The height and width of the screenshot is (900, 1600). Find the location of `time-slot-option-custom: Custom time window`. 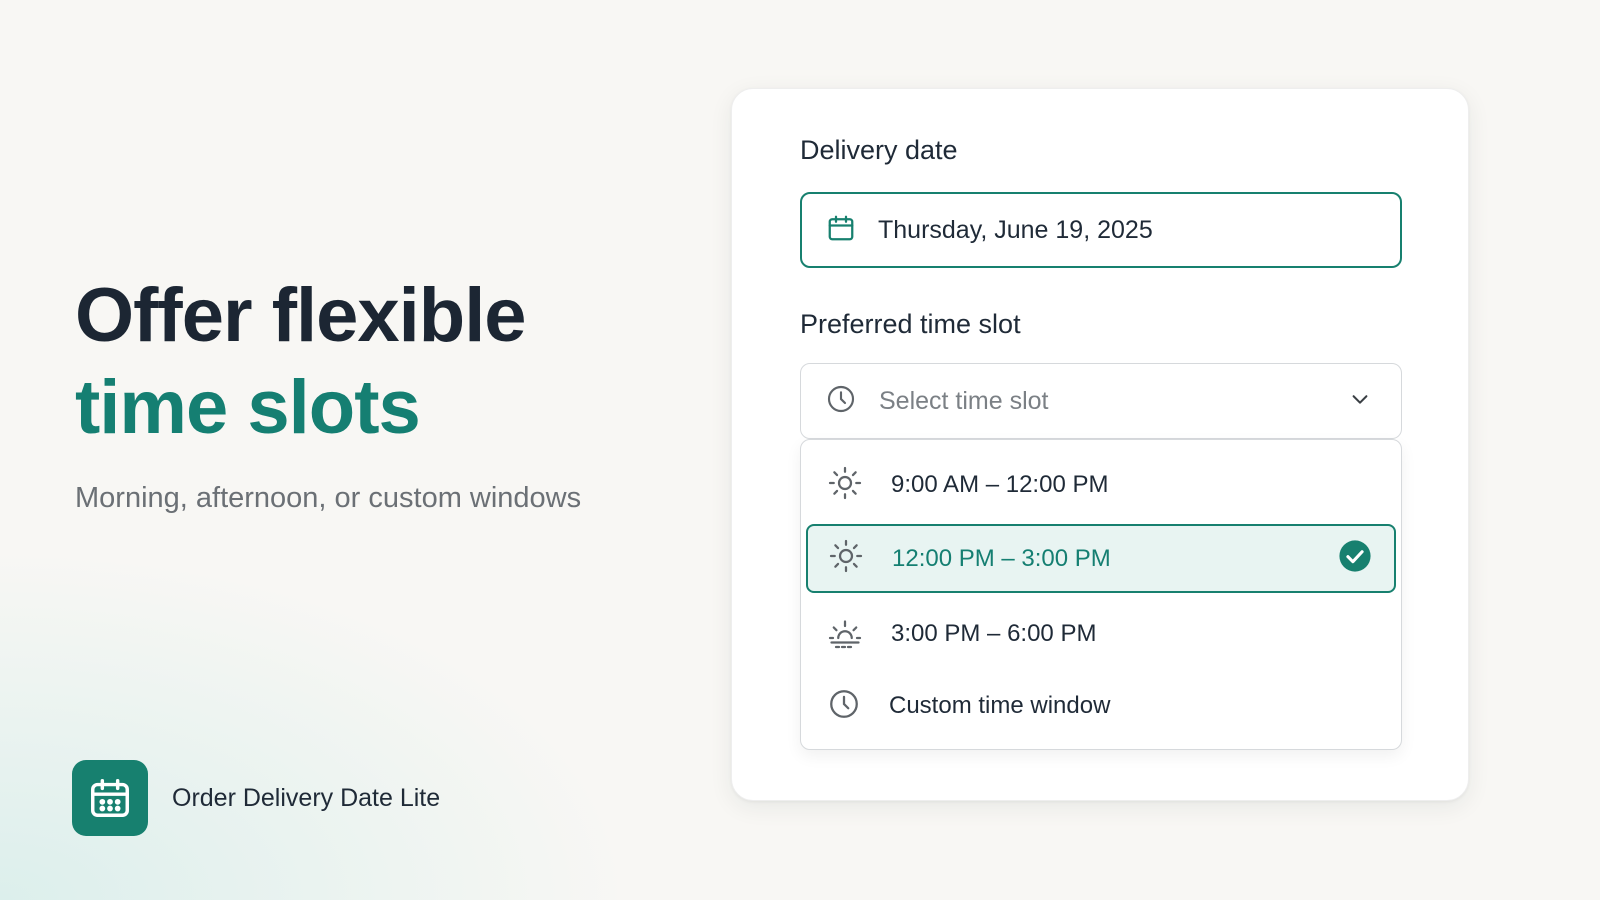

time-slot-option-custom: Custom time window is located at coordinates (1101, 706).